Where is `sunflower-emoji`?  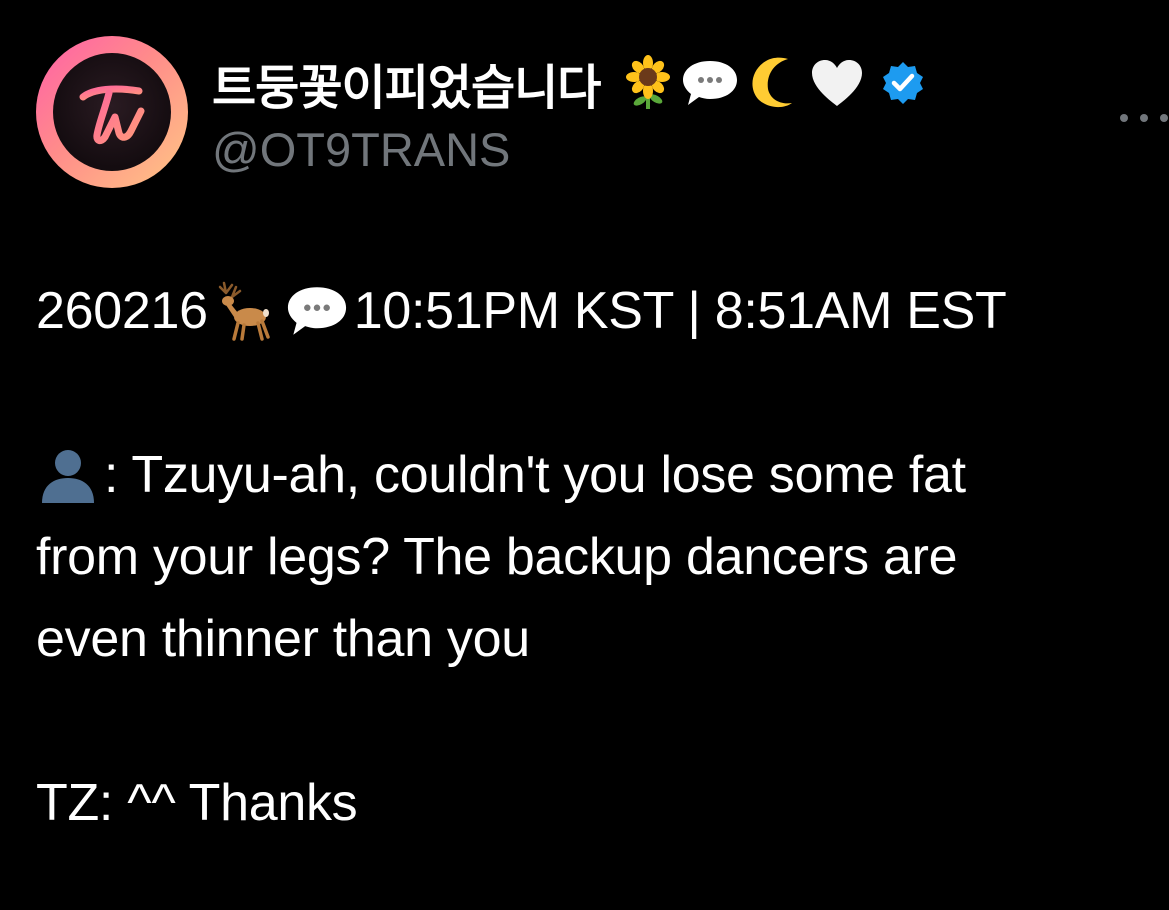
sunflower-emoji is located at coordinates (648, 82).